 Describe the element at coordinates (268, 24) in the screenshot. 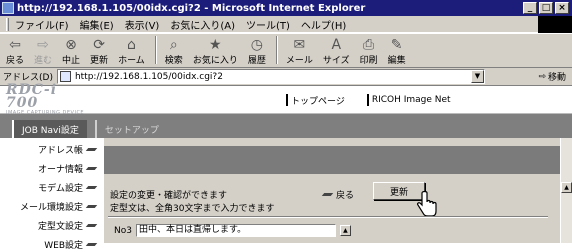

I see `menu-tools: ツール(T)` at that location.